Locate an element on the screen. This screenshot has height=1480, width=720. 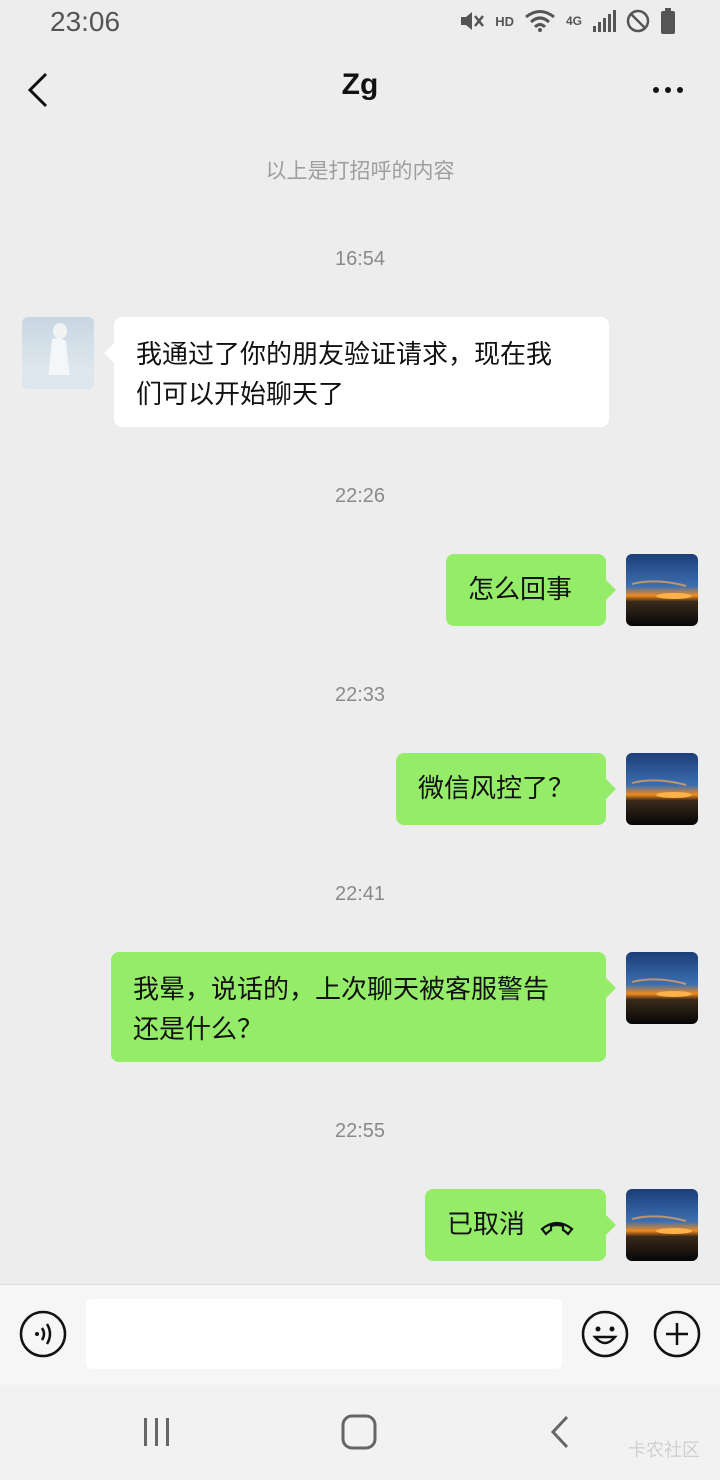
call-cancelled-bubble: 已取消 is located at coordinates (520, 1225).